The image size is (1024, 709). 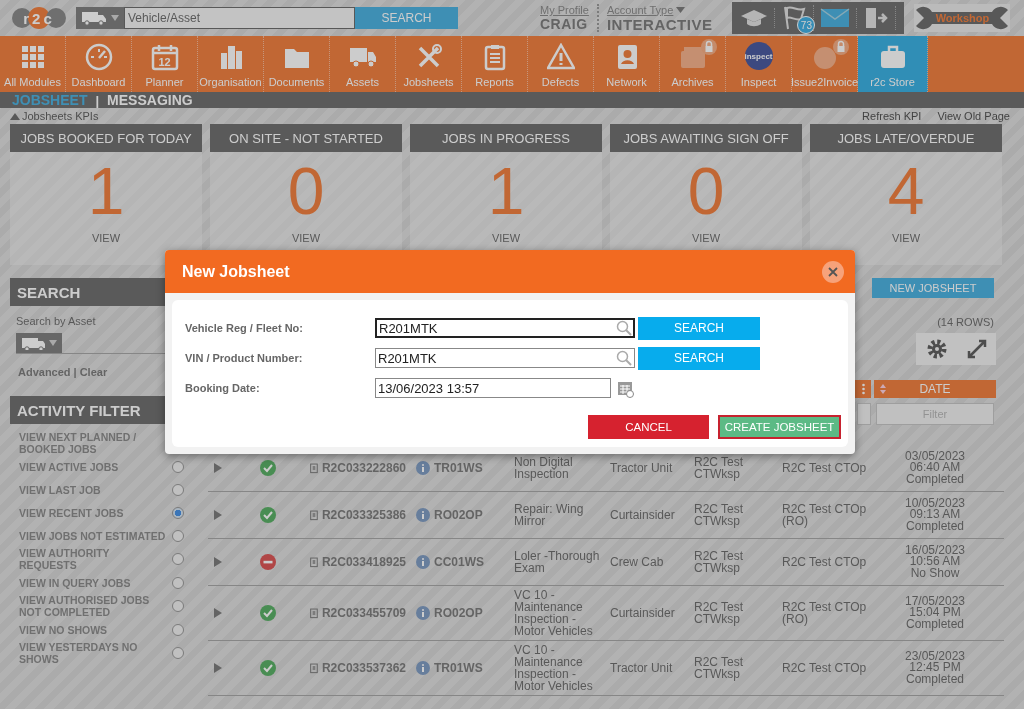 I want to click on job-number: R2C033325386, so click(x=363, y=515).